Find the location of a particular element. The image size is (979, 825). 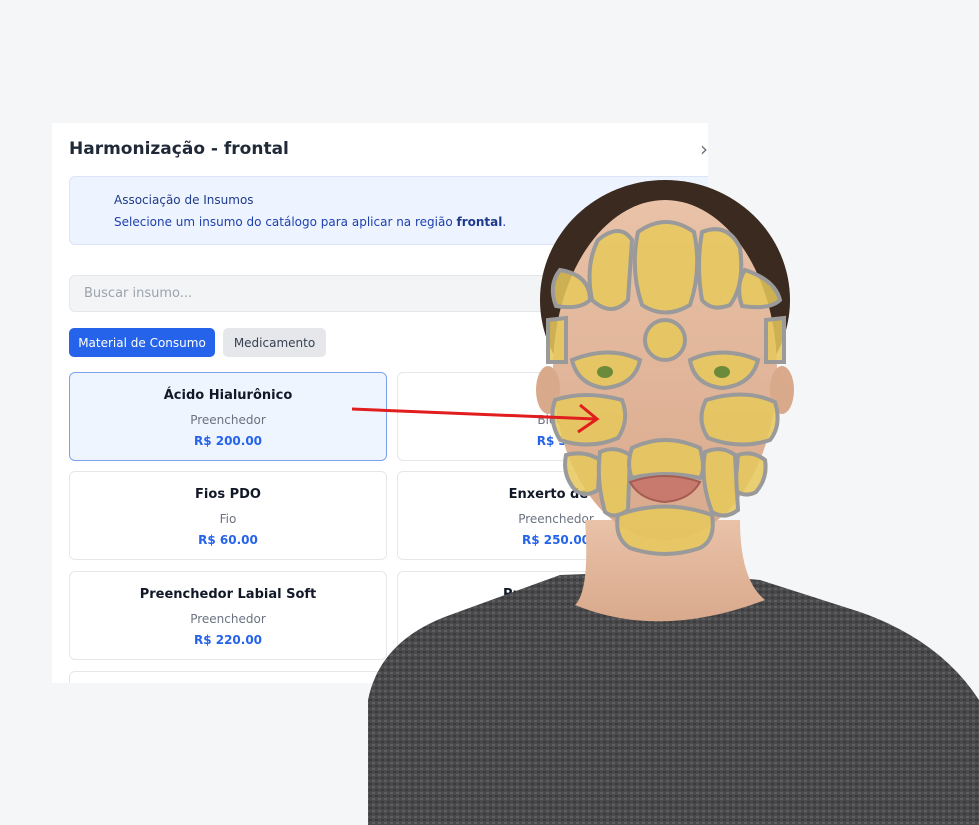

zone-lateral-right is located at coordinates (775, 339).